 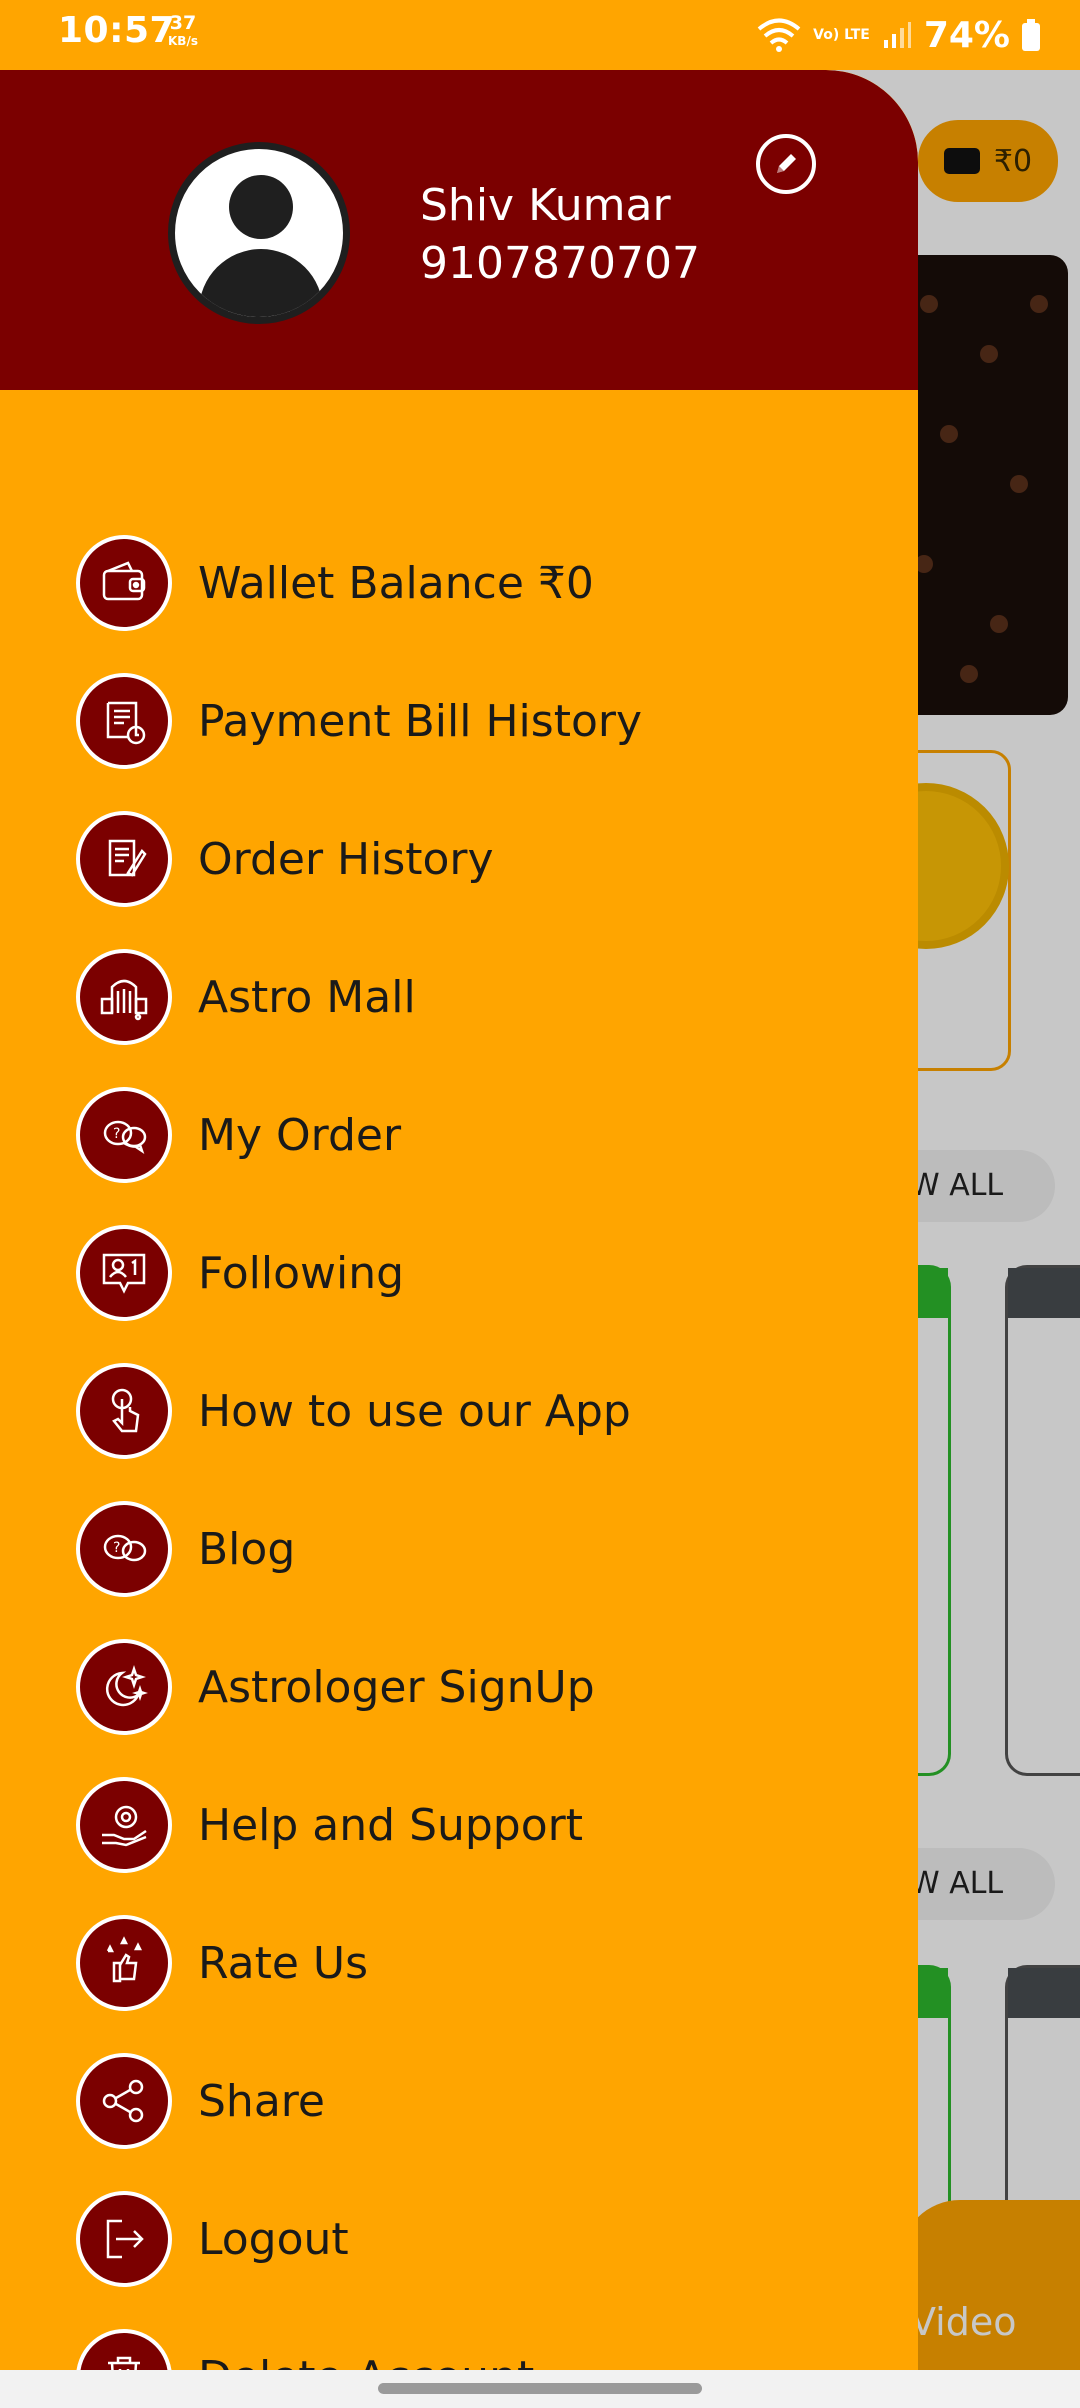 I want to click on menu-item-label: Astro Mall, so click(x=307, y=997).